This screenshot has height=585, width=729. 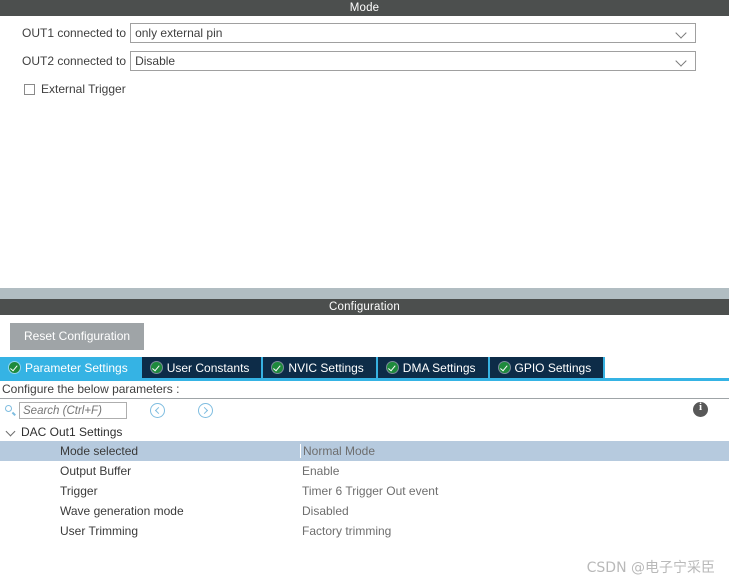 What do you see at coordinates (157, 410) in the screenshot?
I see `chevron-left-circle-icon` at bounding box center [157, 410].